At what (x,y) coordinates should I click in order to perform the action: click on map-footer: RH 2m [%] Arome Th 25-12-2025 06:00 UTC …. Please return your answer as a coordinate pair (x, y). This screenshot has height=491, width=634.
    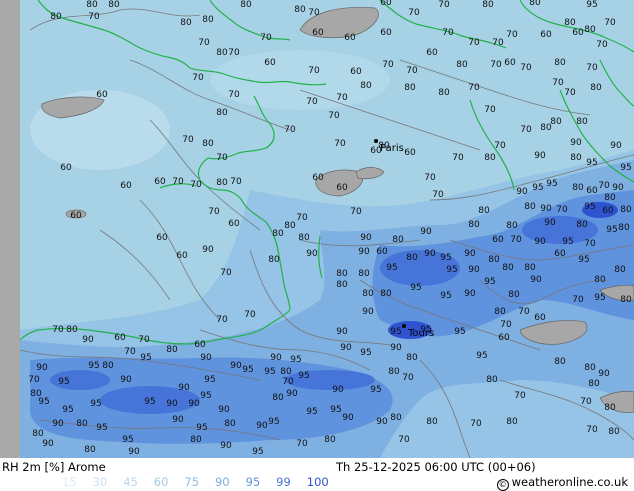
    Looking at the image, I should click on (317, 474).